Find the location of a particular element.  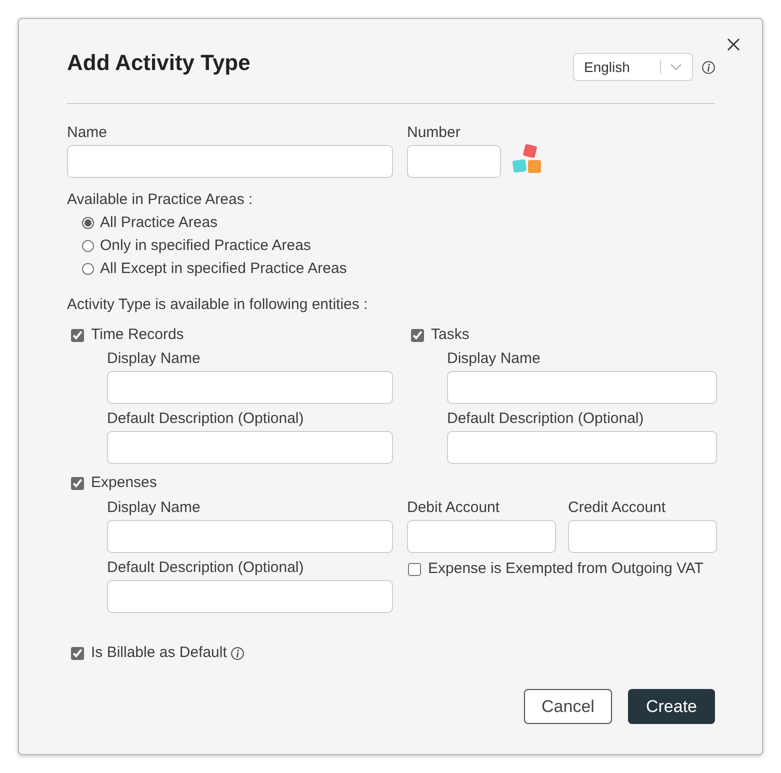

close-icon is located at coordinates (733, 44).